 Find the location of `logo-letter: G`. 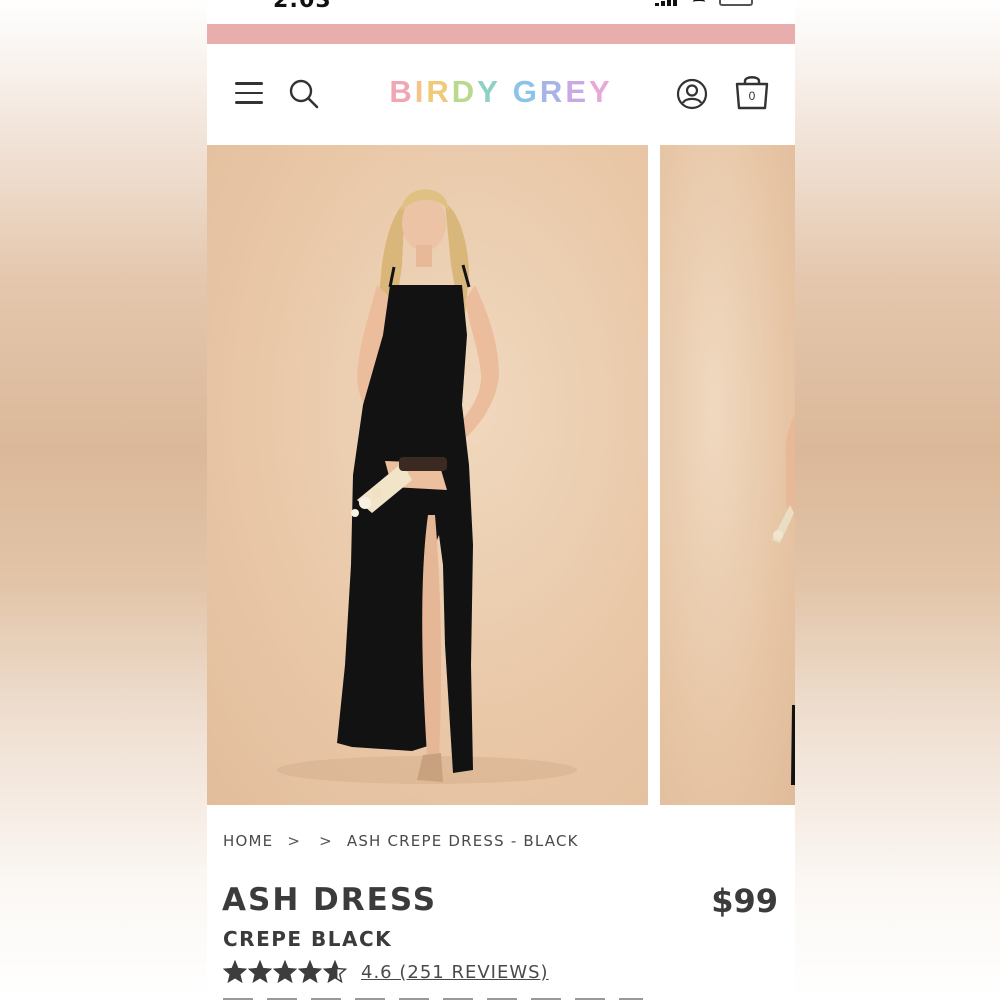

logo-letter: G is located at coordinates (526, 91).